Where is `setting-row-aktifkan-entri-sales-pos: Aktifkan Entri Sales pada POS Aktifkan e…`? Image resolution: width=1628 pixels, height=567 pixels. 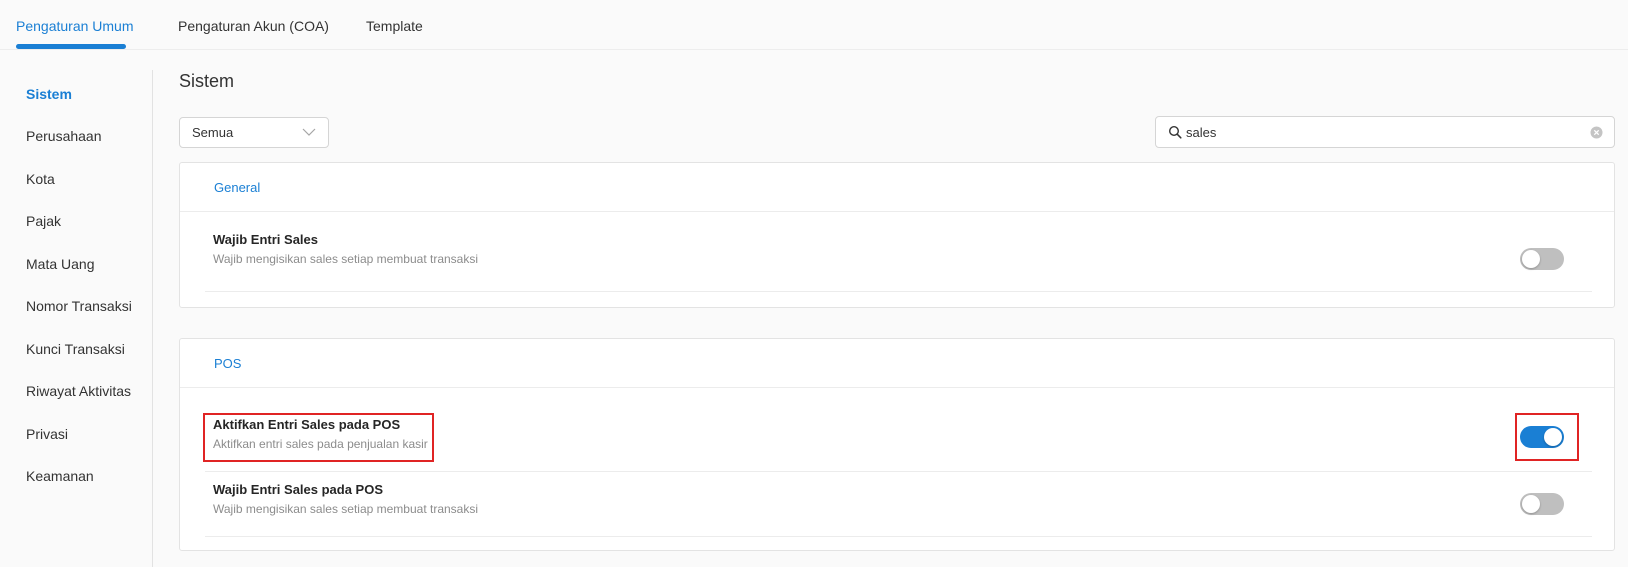
setting-row-aktifkan-entri-sales-pos: Aktifkan Entri Sales pada POS Aktifkan e… is located at coordinates (898, 438).